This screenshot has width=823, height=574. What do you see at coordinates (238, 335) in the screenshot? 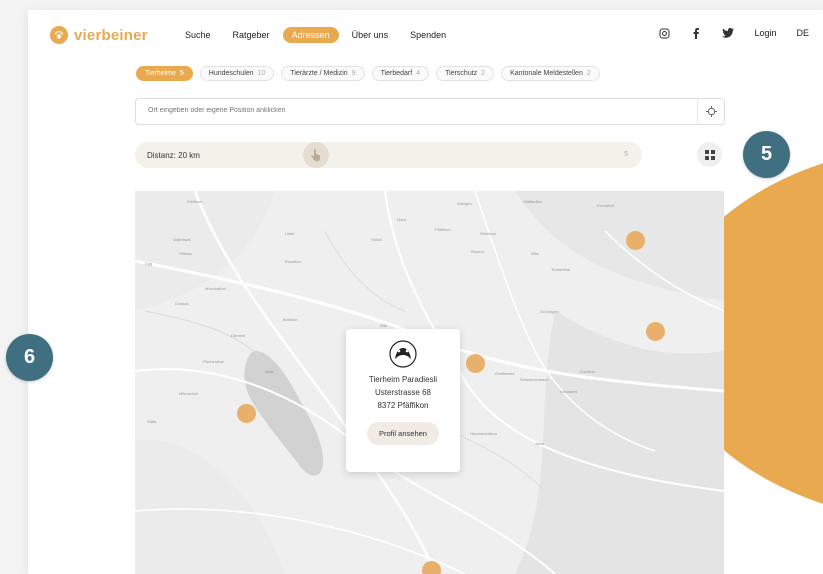
I see `map-label: Dürnten` at bounding box center [238, 335].